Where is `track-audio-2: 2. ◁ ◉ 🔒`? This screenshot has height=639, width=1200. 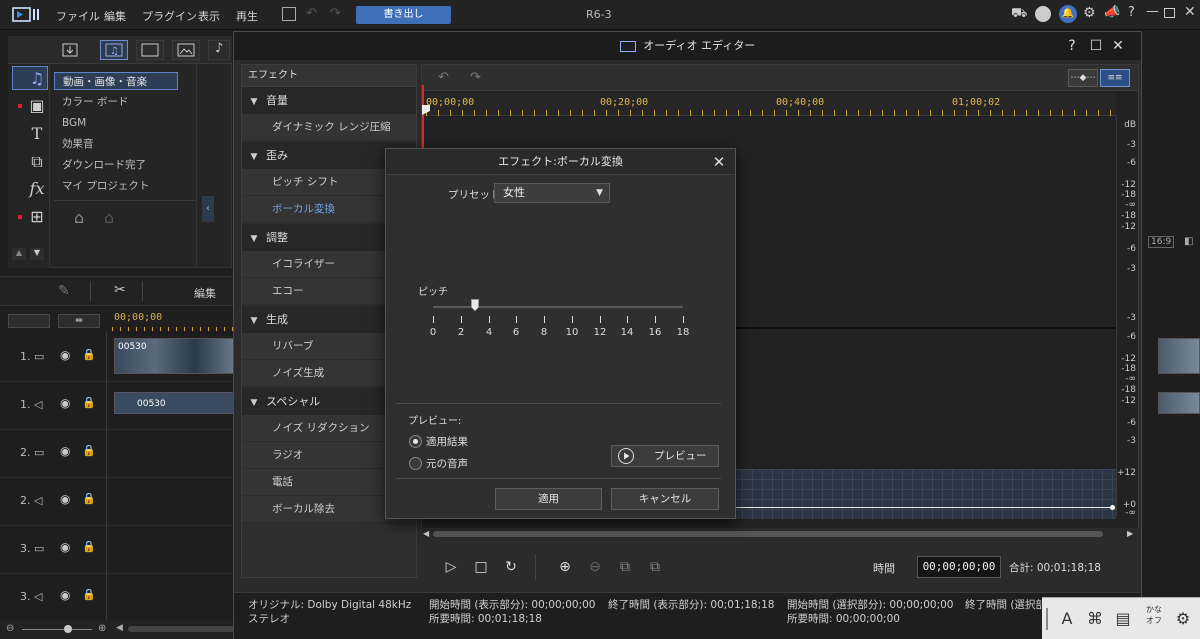
track-audio-2: 2. ◁ ◉ 🔒 is located at coordinates (118, 502).